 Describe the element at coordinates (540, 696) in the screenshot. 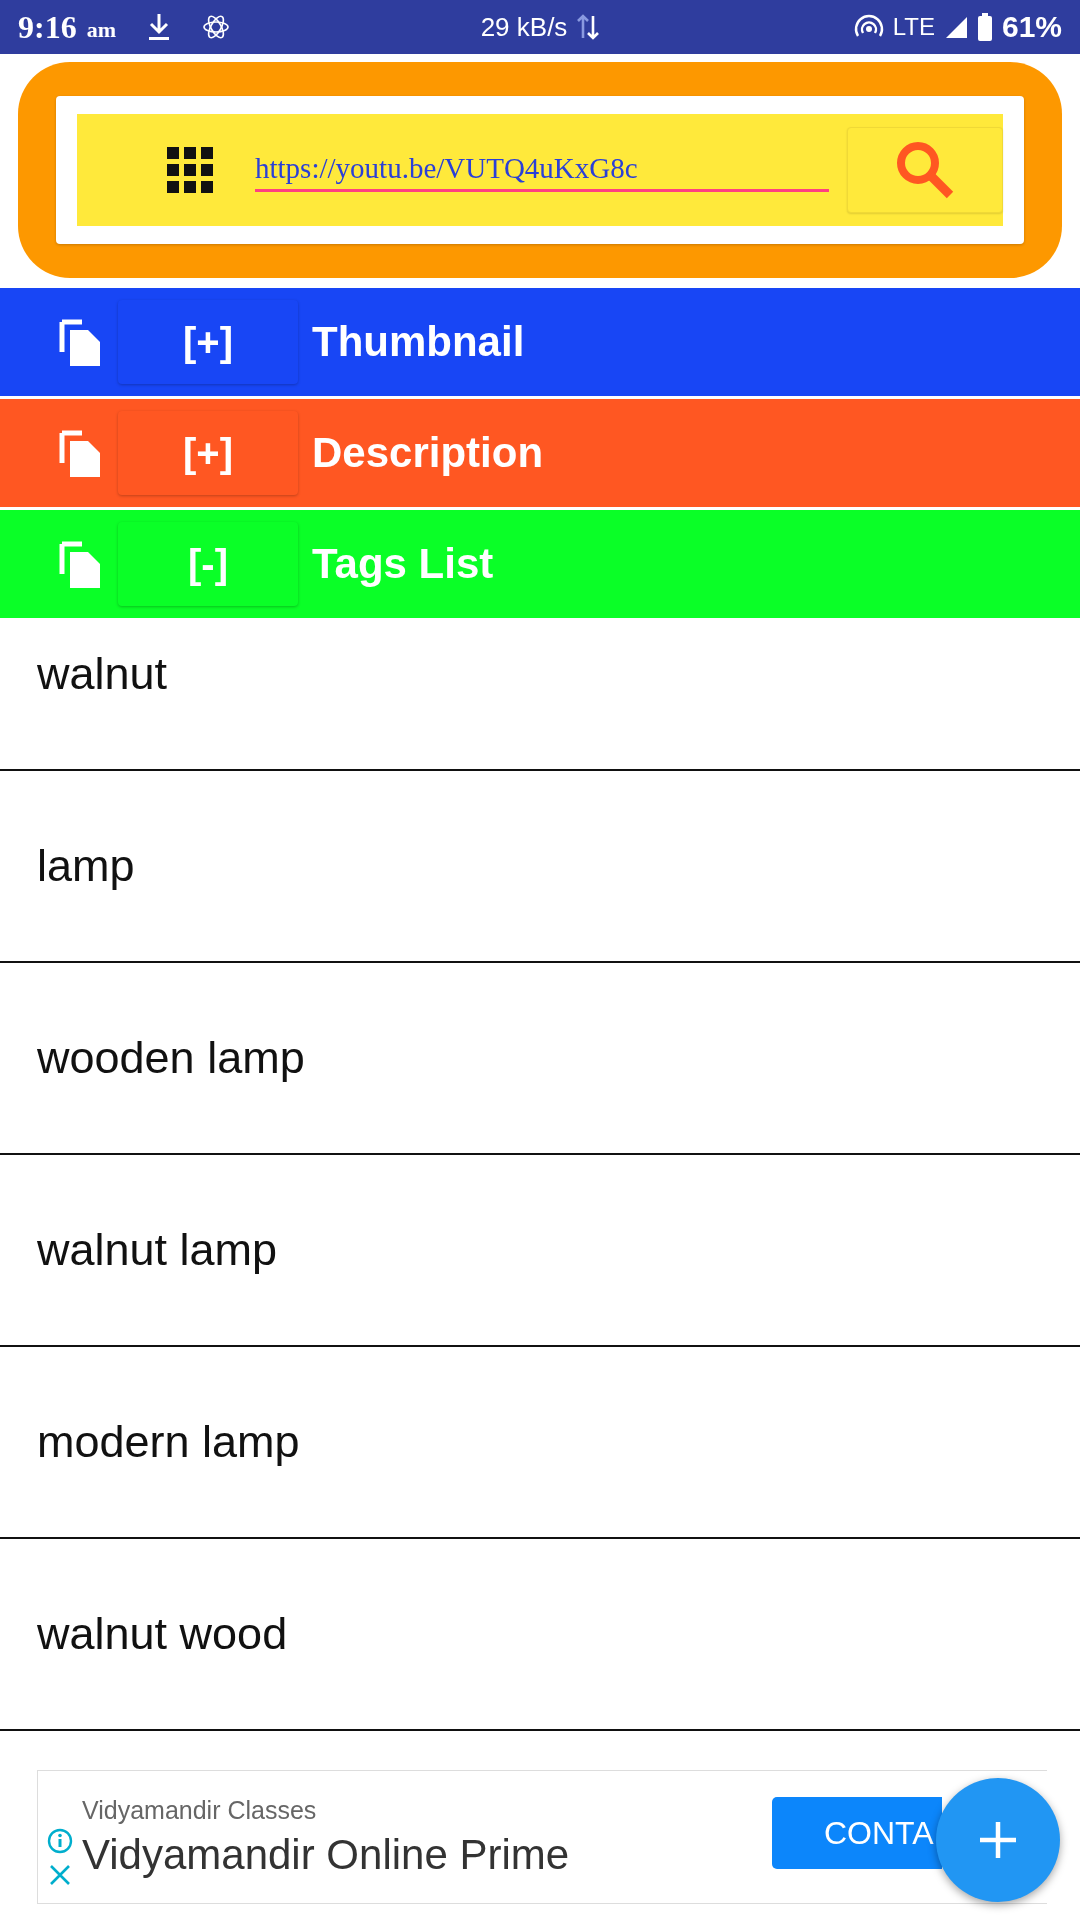

I see `tag-row: walnut` at that location.